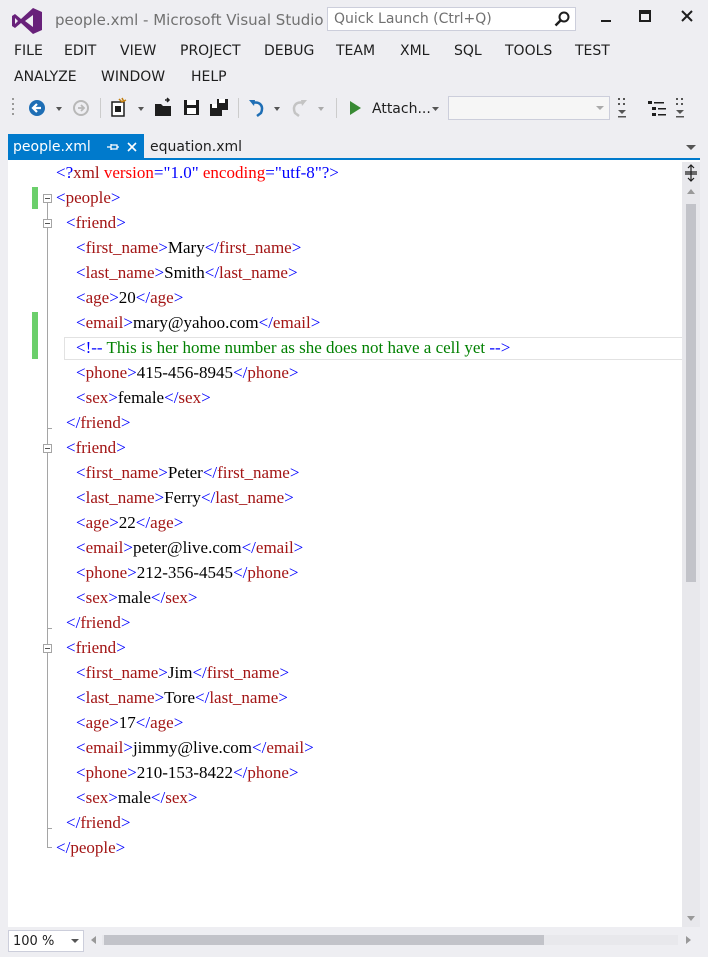 The width and height of the screenshot is (708, 957). What do you see at coordinates (113, 147) in the screenshot?
I see `pin-icon` at bounding box center [113, 147].